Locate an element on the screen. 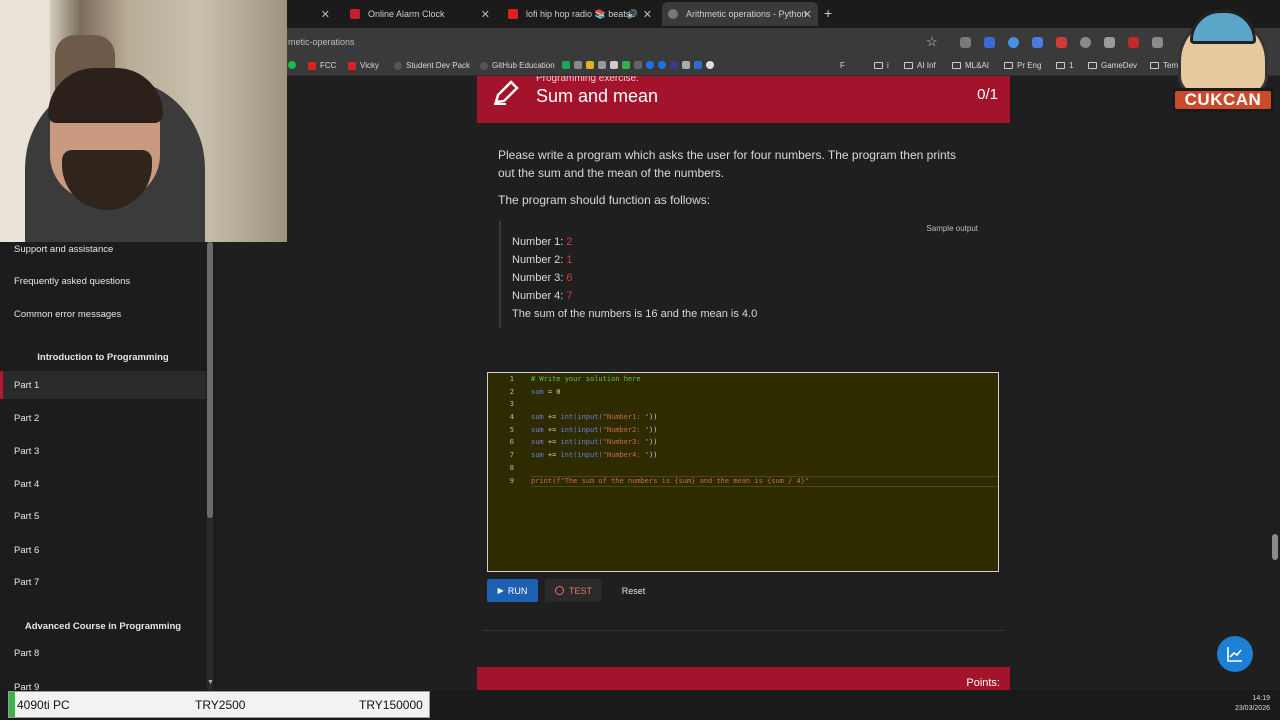 The image size is (1280, 720). sidebar-scrollbar is located at coordinates (210, 466).